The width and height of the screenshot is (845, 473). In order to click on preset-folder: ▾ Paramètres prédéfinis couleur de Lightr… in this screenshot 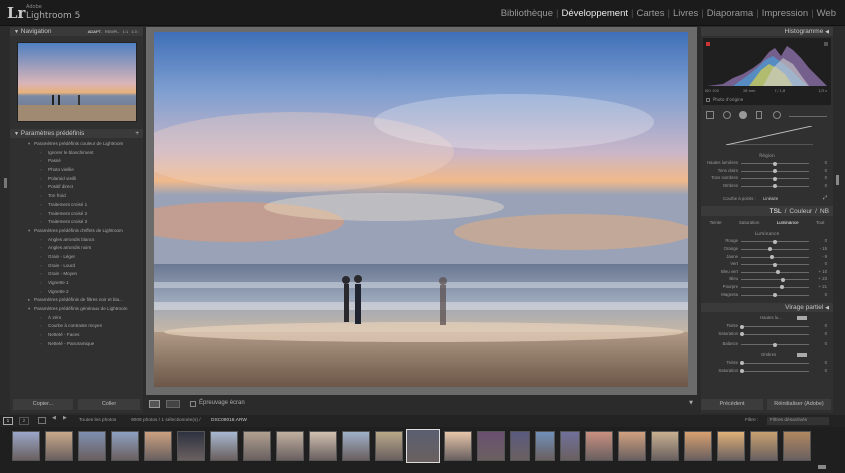, I will do `click(76, 144)`.